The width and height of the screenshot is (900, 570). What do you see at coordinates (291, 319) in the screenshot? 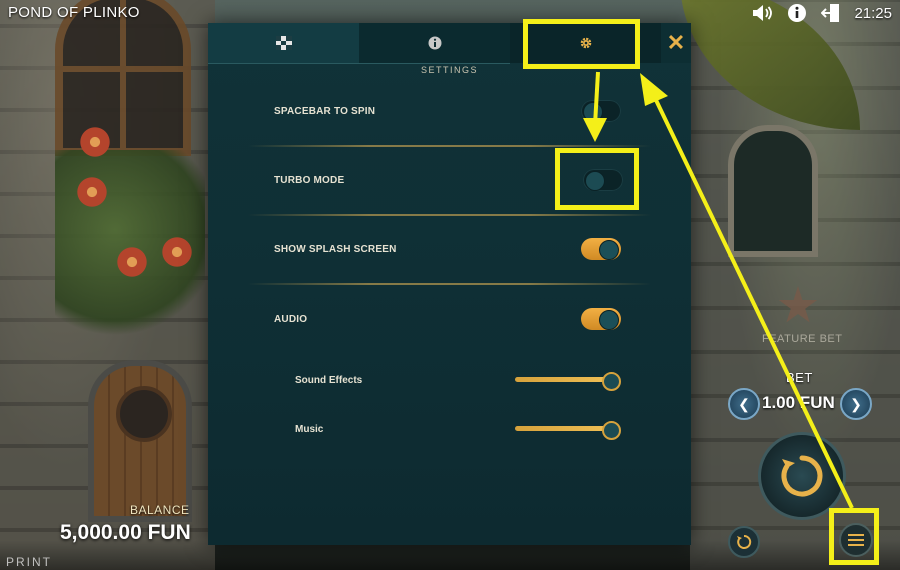
I see `audio-label: AUDIO` at bounding box center [291, 319].